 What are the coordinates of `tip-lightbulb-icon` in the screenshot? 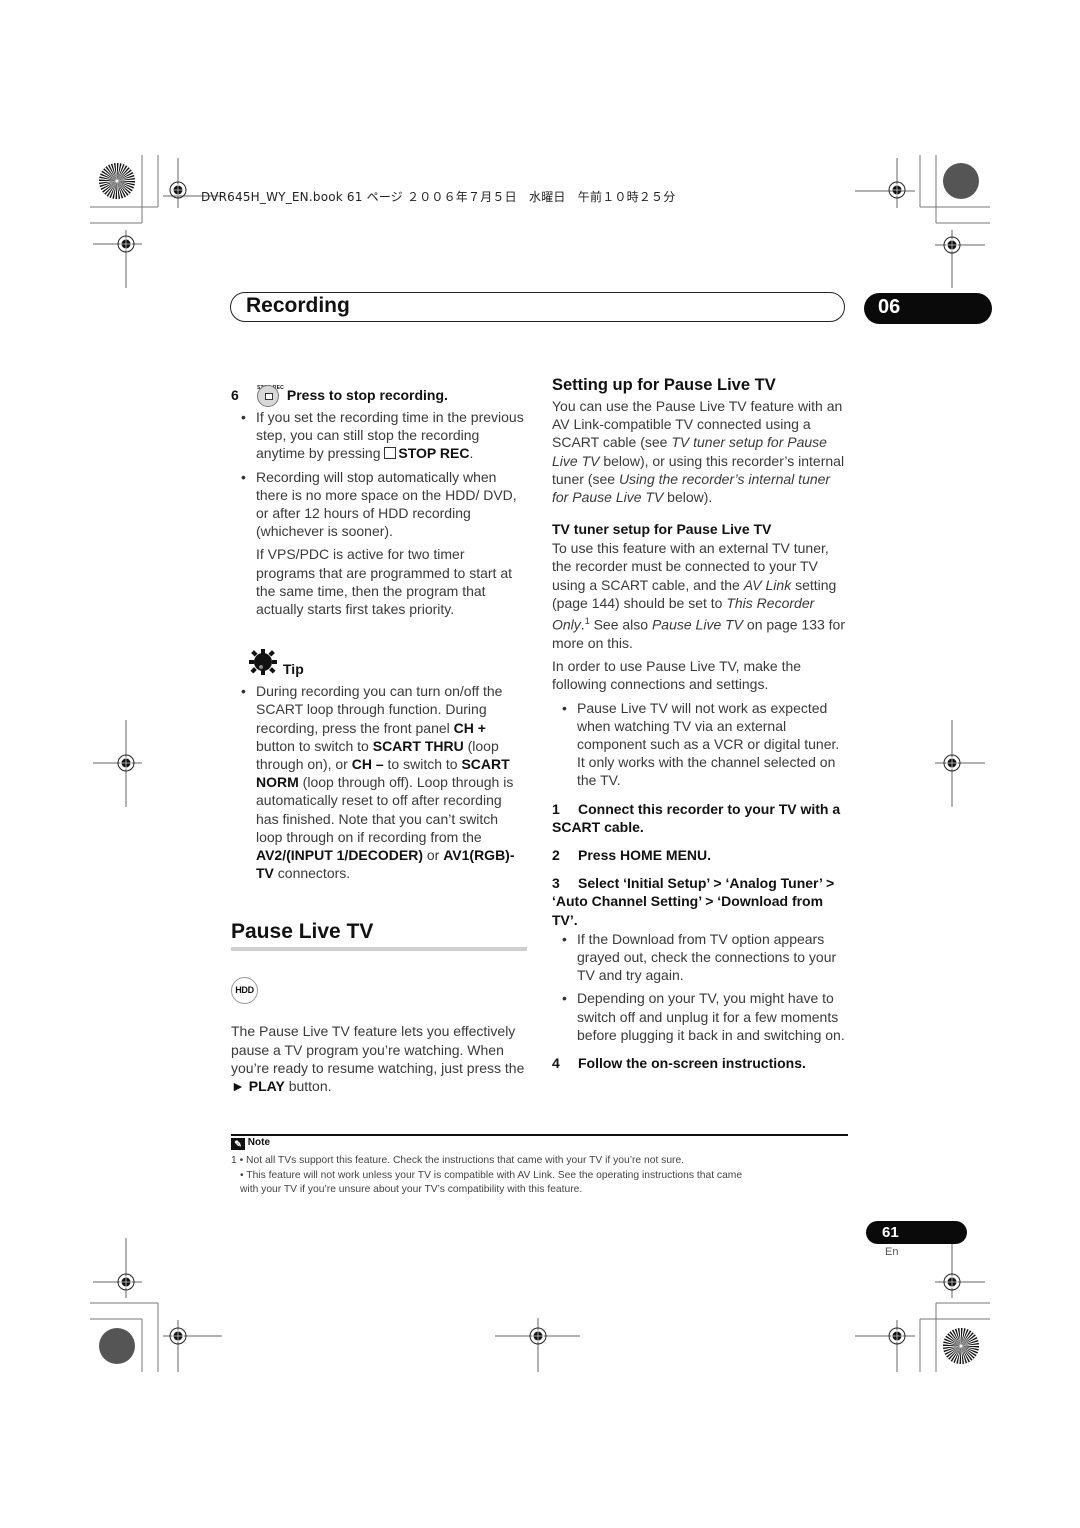 It's located at (263, 662).